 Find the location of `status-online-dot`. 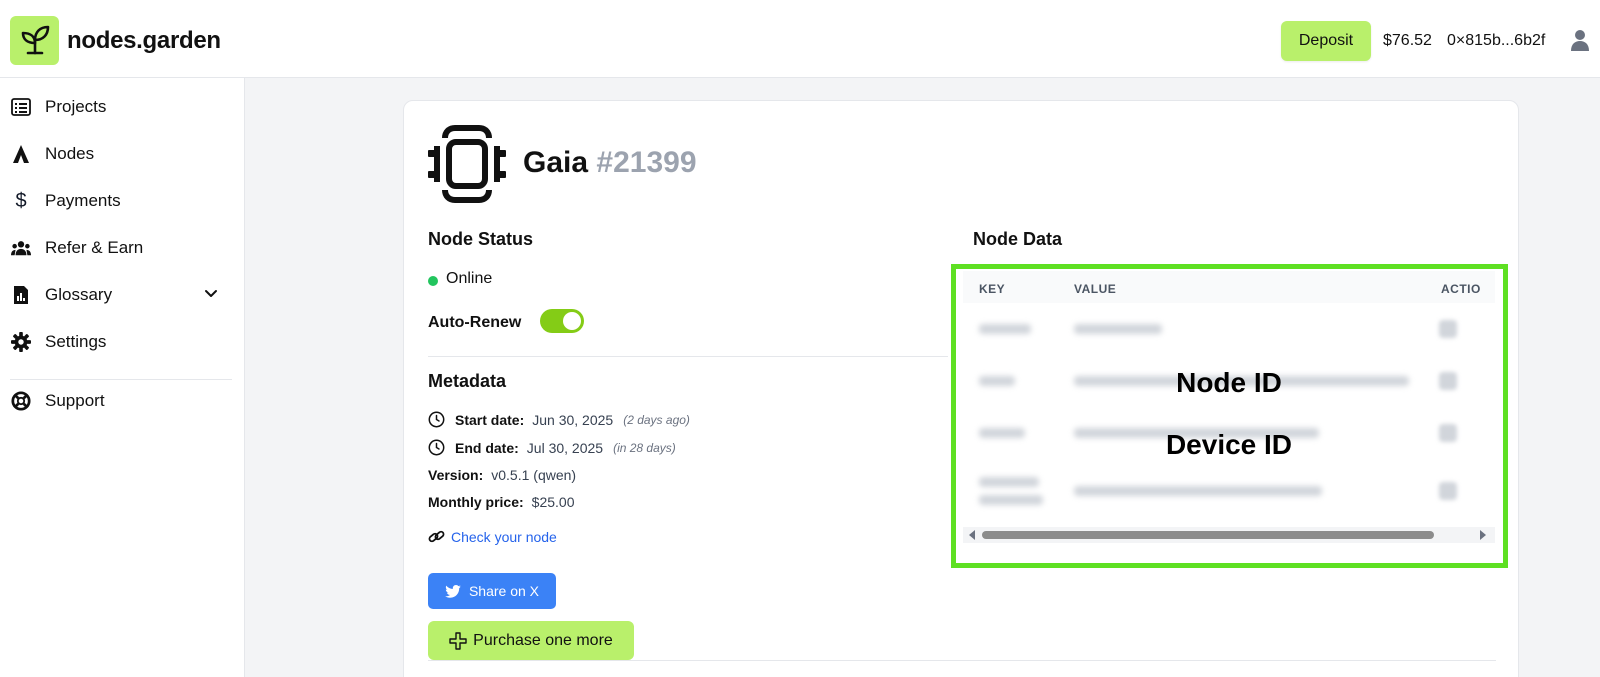

status-online-dot is located at coordinates (433, 281).